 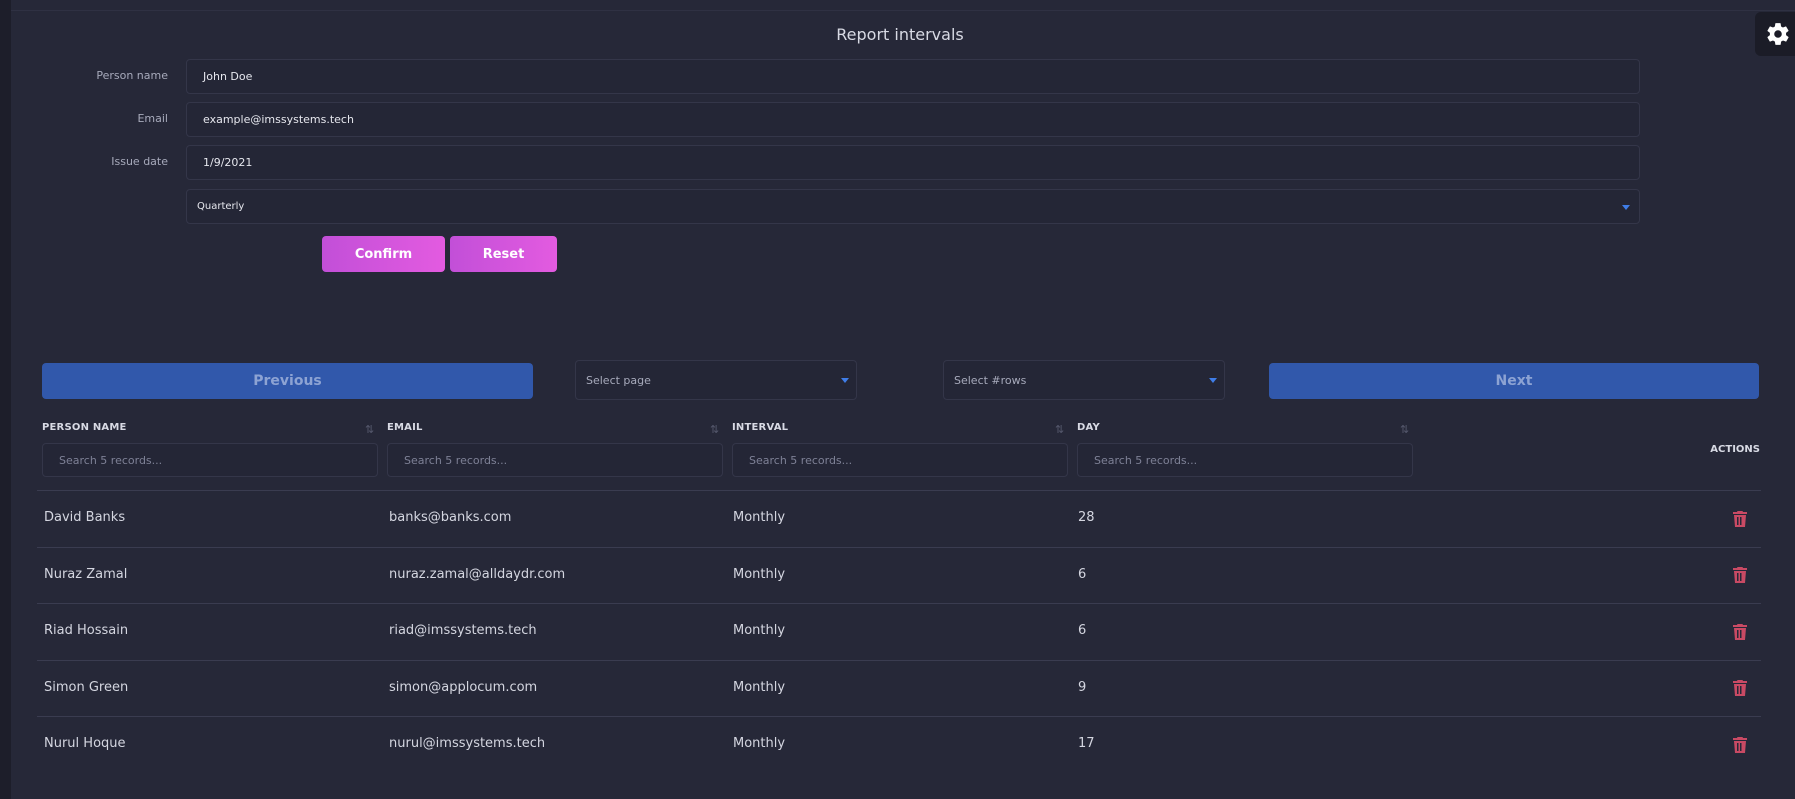 What do you see at coordinates (139, 161) in the screenshot?
I see `issue-date-label: Issue date` at bounding box center [139, 161].